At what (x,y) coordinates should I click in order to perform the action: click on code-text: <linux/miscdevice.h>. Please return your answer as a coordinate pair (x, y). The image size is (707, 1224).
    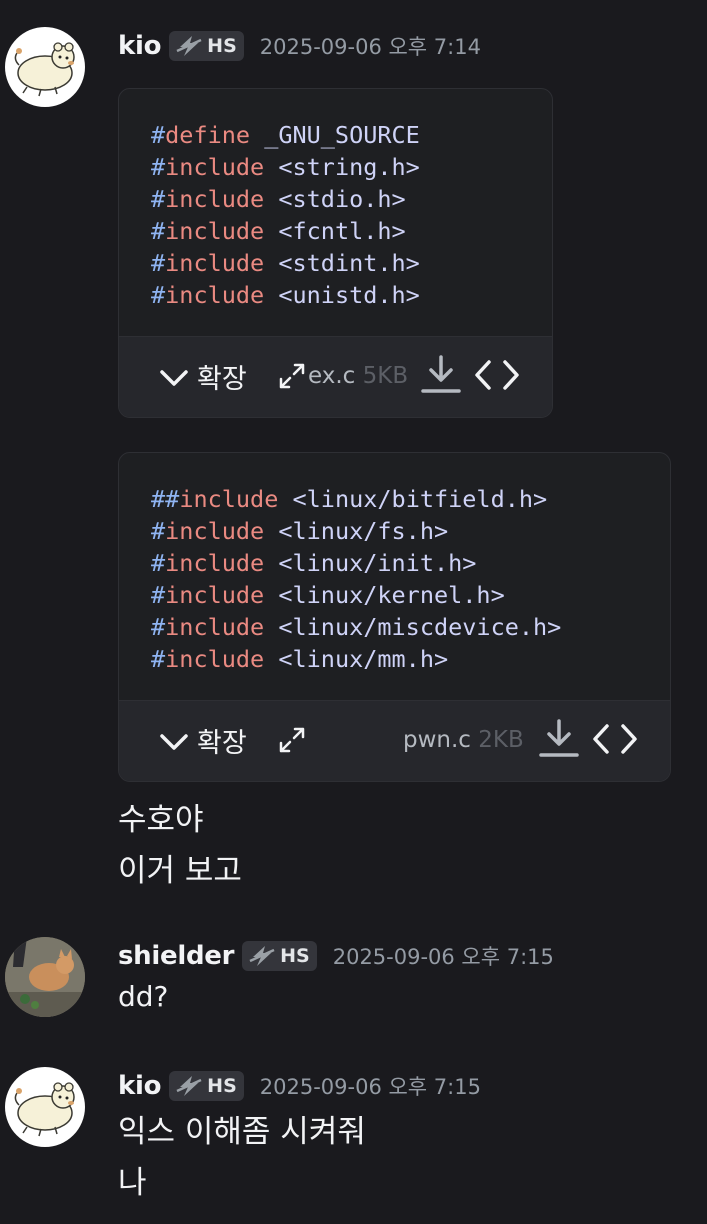
    Looking at the image, I should click on (413, 627).